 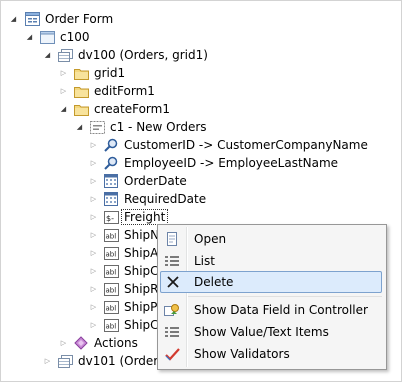 I want to click on tree-node-label: Freight, so click(x=145, y=217).